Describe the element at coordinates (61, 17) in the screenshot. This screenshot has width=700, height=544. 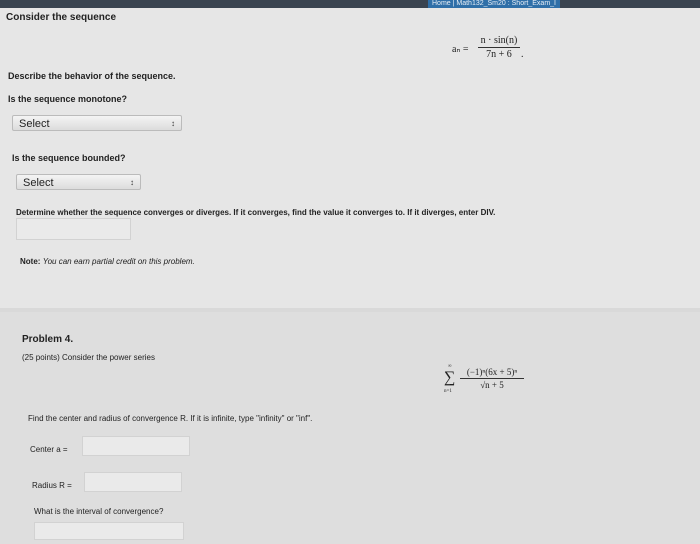
I see `sequence-title: Consider the sequence` at that location.